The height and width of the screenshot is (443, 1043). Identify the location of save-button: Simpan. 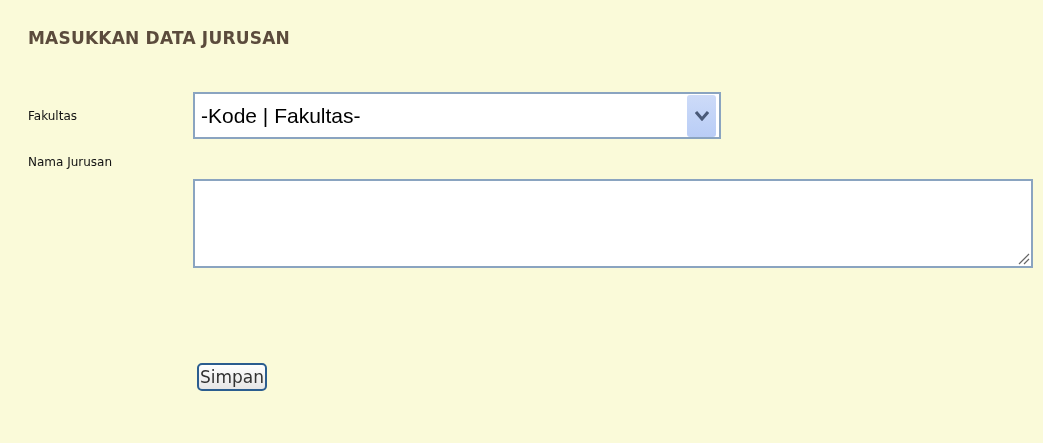
(232, 377).